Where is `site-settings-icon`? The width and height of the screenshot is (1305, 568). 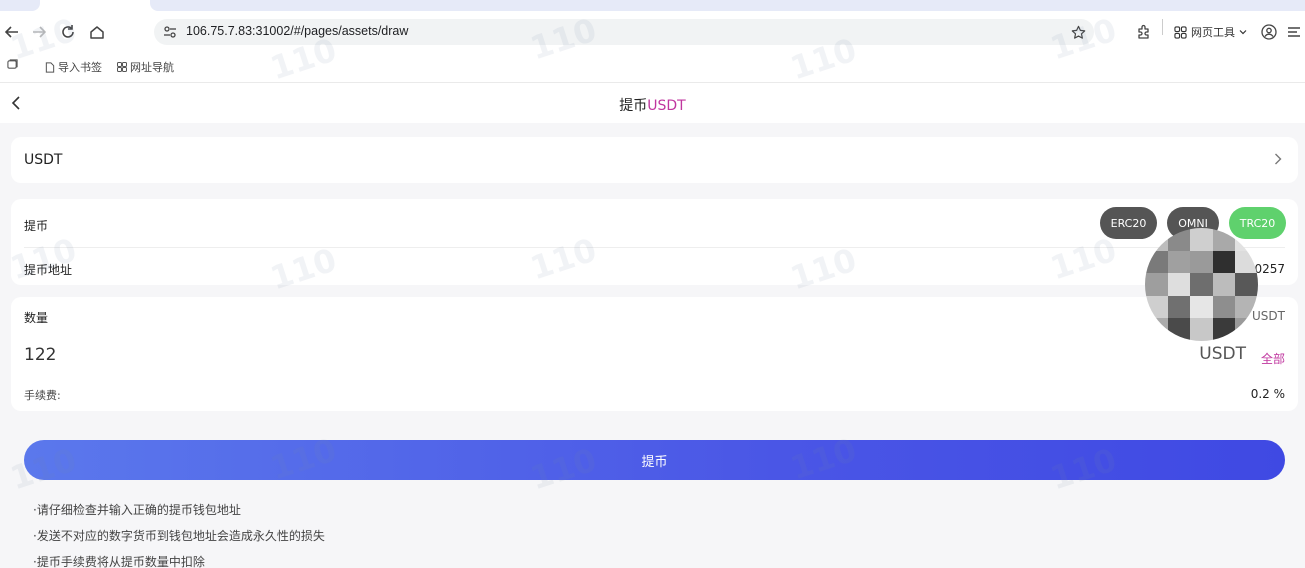 site-settings-icon is located at coordinates (170, 32).